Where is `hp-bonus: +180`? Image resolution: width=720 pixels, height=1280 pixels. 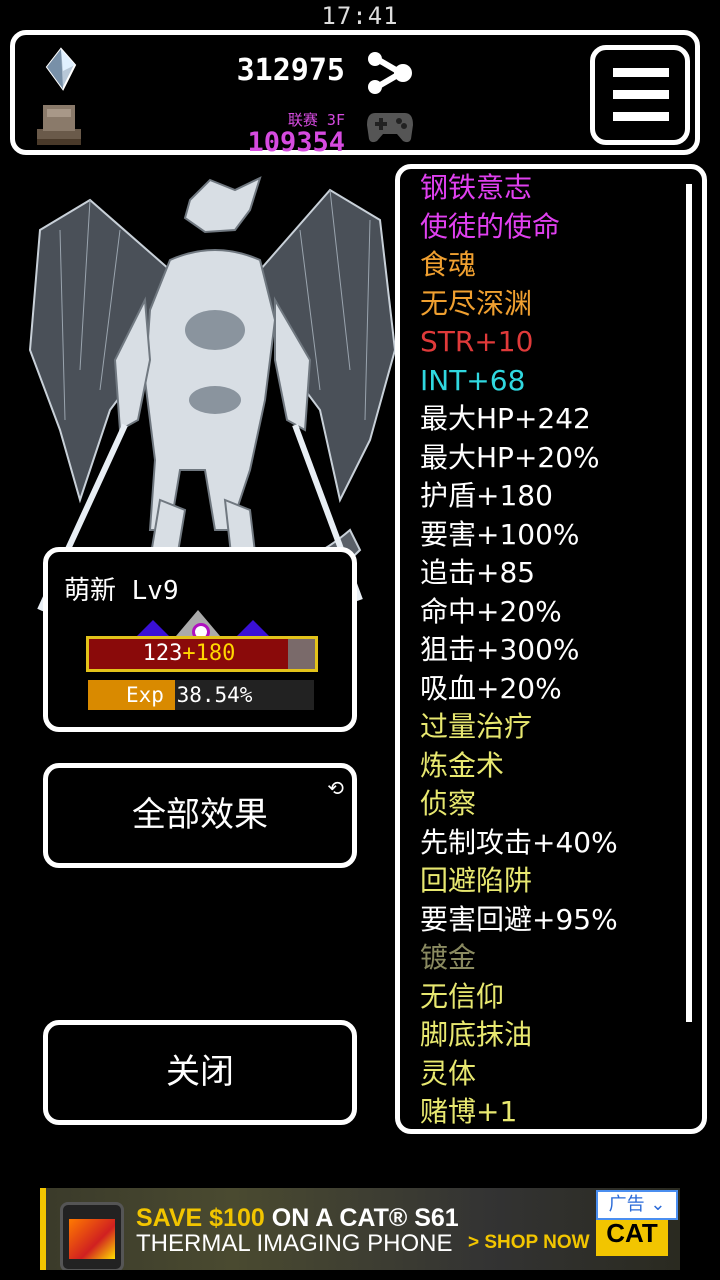 hp-bonus: +180 is located at coordinates (209, 653).